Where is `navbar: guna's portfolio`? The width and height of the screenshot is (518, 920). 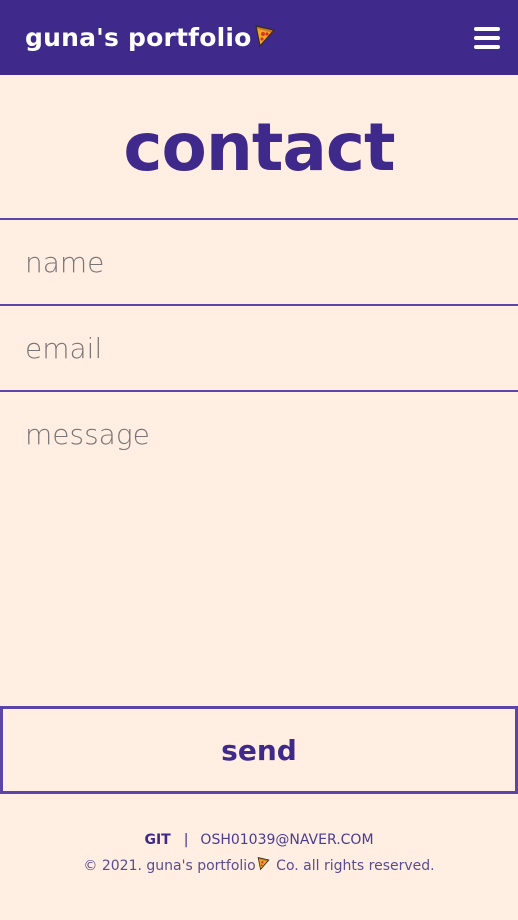 navbar: guna's portfolio is located at coordinates (259, 37).